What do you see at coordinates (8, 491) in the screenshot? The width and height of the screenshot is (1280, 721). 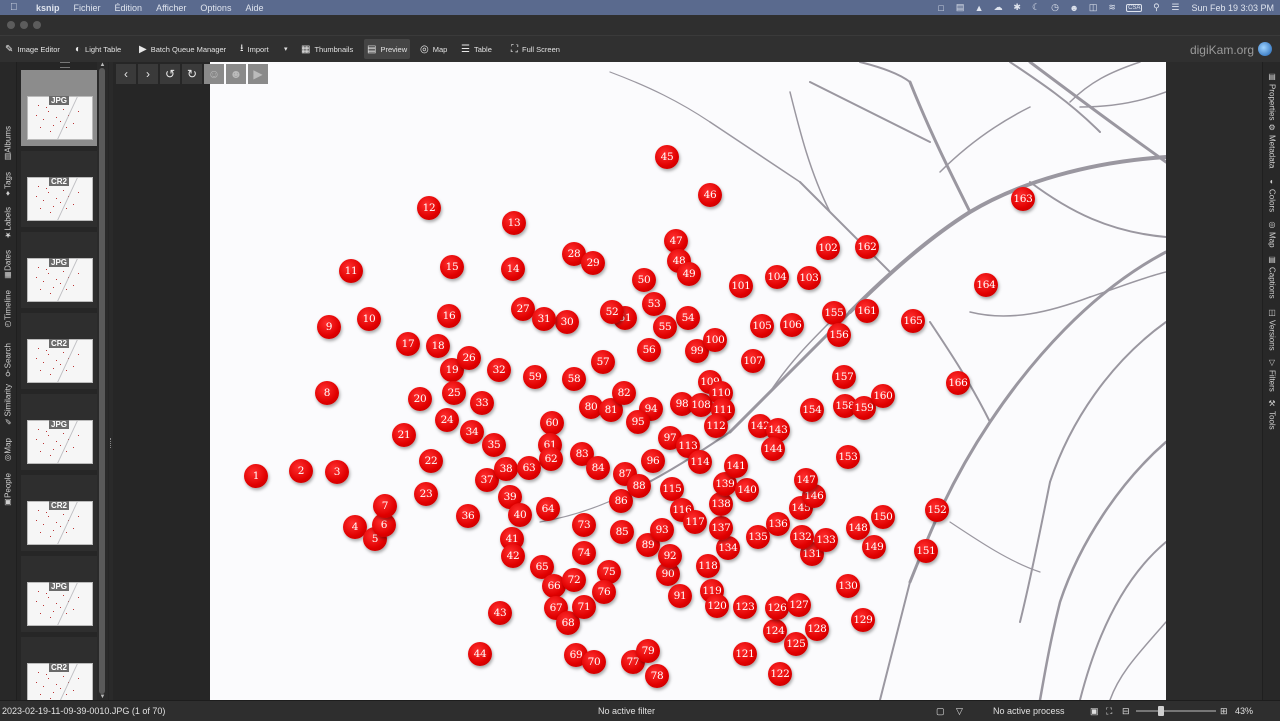 I see `tab-people: ▣ People` at bounding box center [8, 491].